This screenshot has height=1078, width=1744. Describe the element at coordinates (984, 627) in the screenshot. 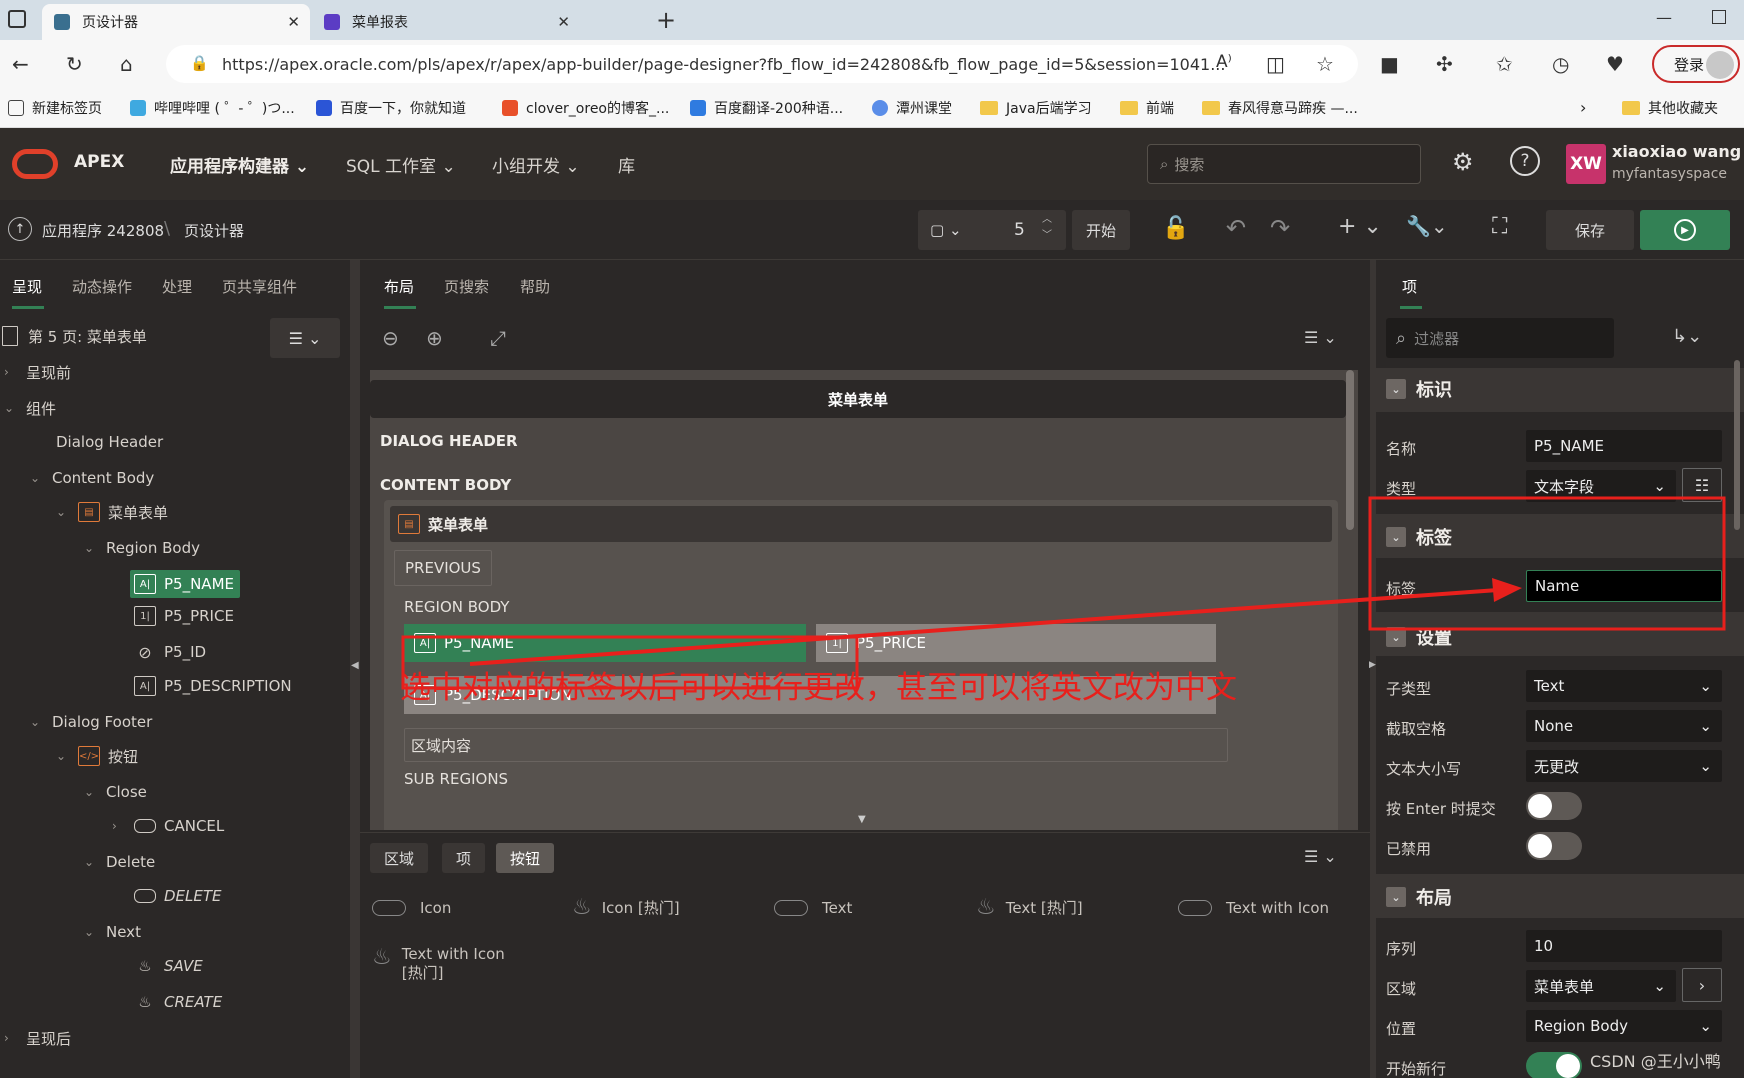

I see `annotation-arrow-line` at that location.